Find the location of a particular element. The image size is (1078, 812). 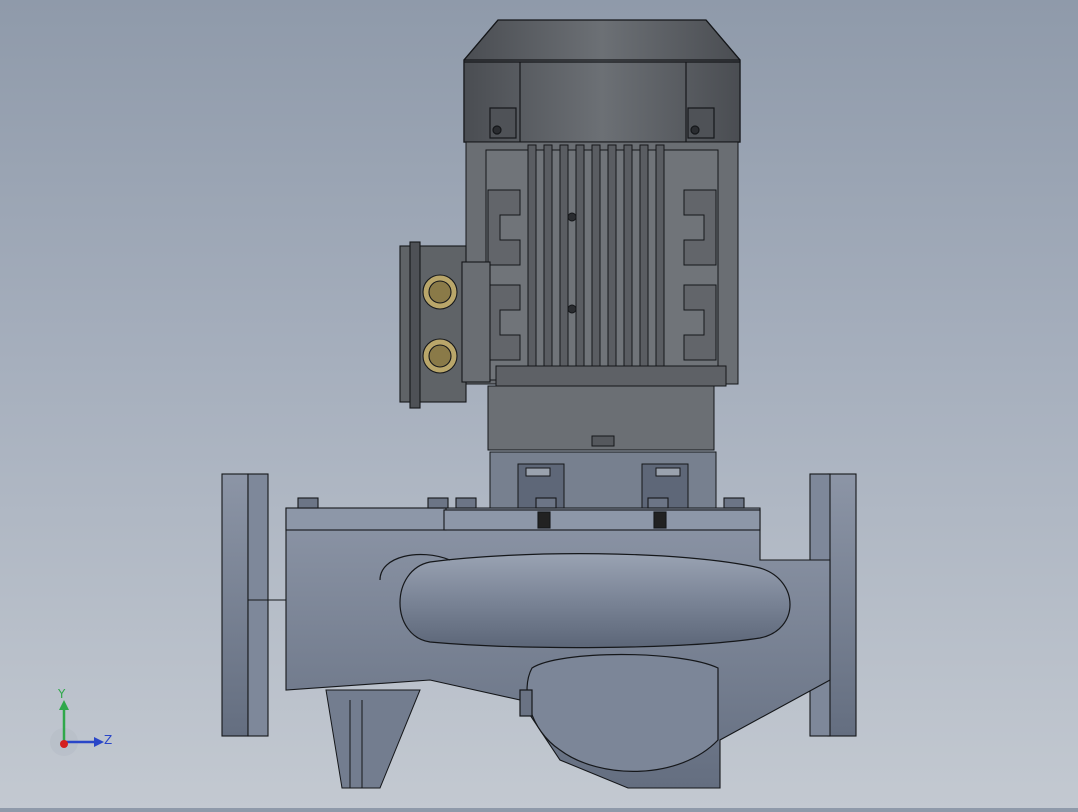

motor-fan-cover is located at coordinates (602, 81).